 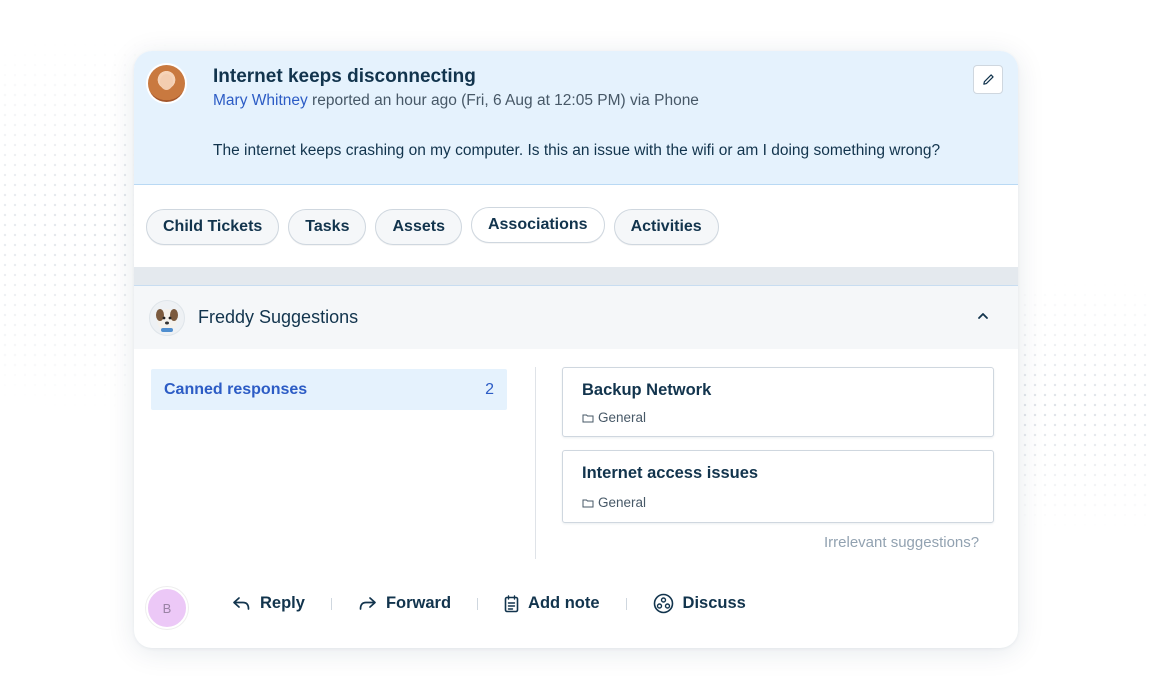 What do you see at coordinates (901, 542) in the screenshot?
I see `irrelevant-suggestions-link: Irrelevant suggestions?` at bounding box center [901, 542].